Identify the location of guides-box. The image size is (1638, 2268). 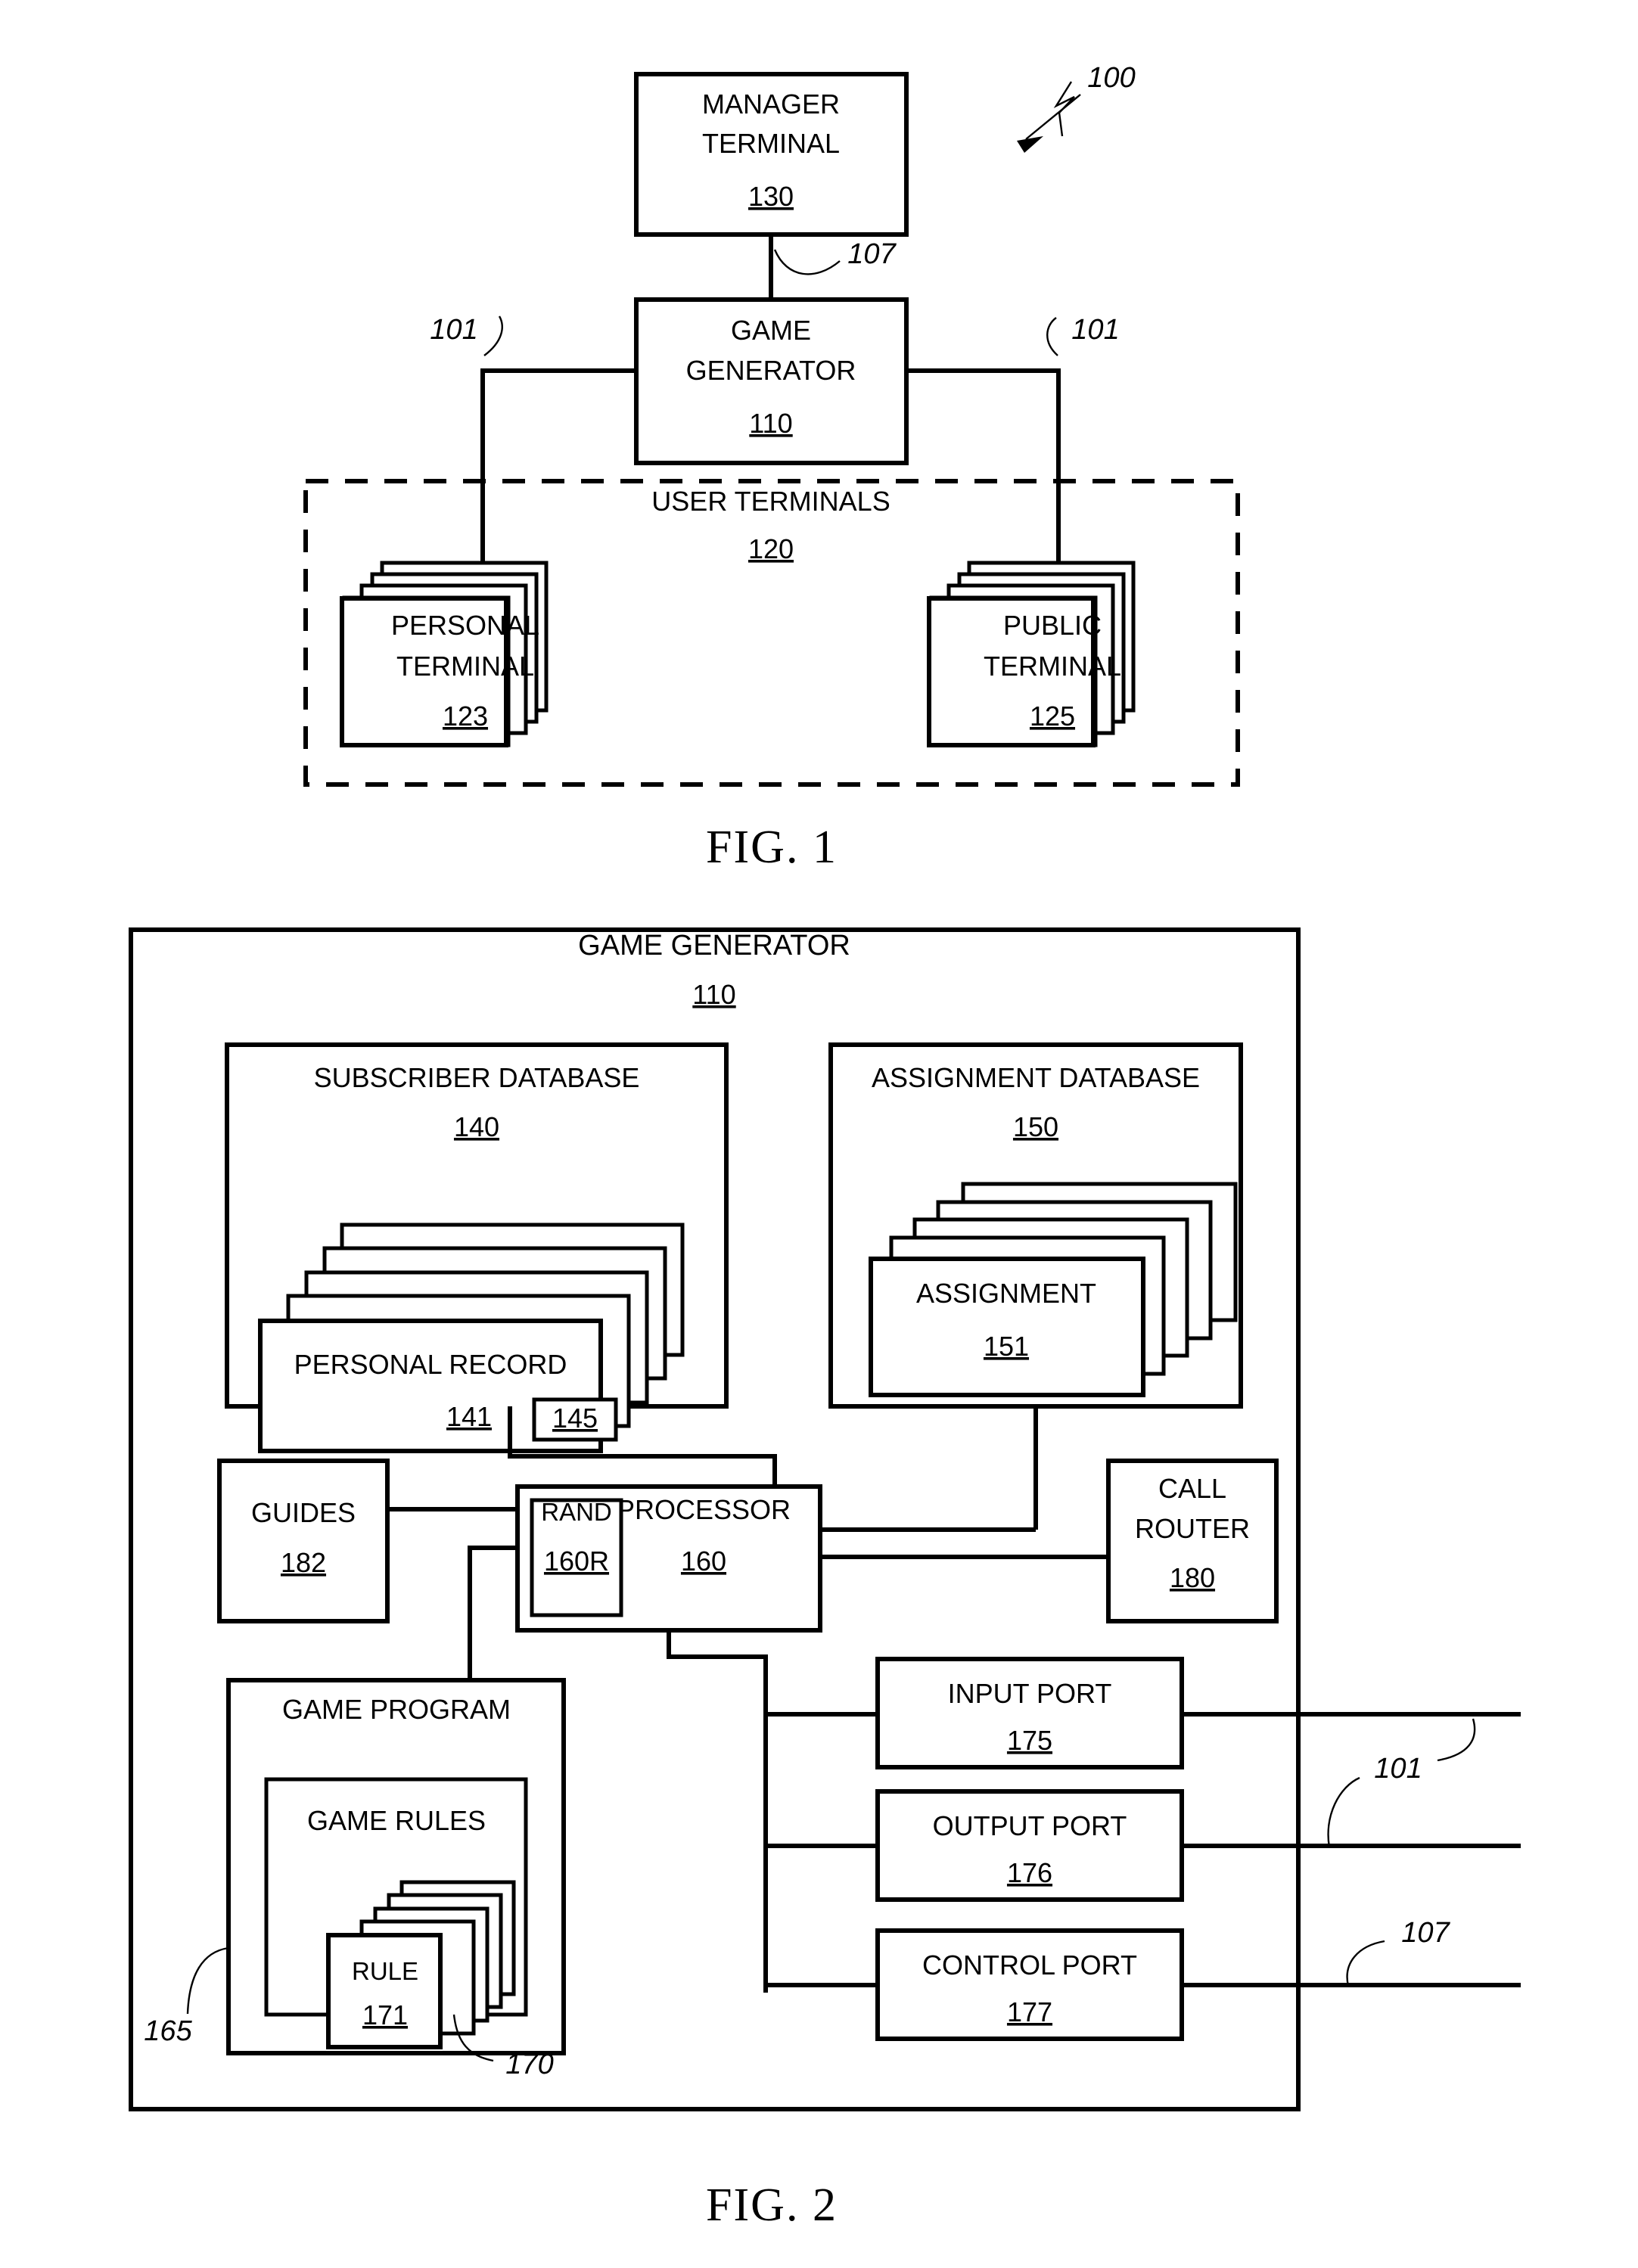
(303, 1541).